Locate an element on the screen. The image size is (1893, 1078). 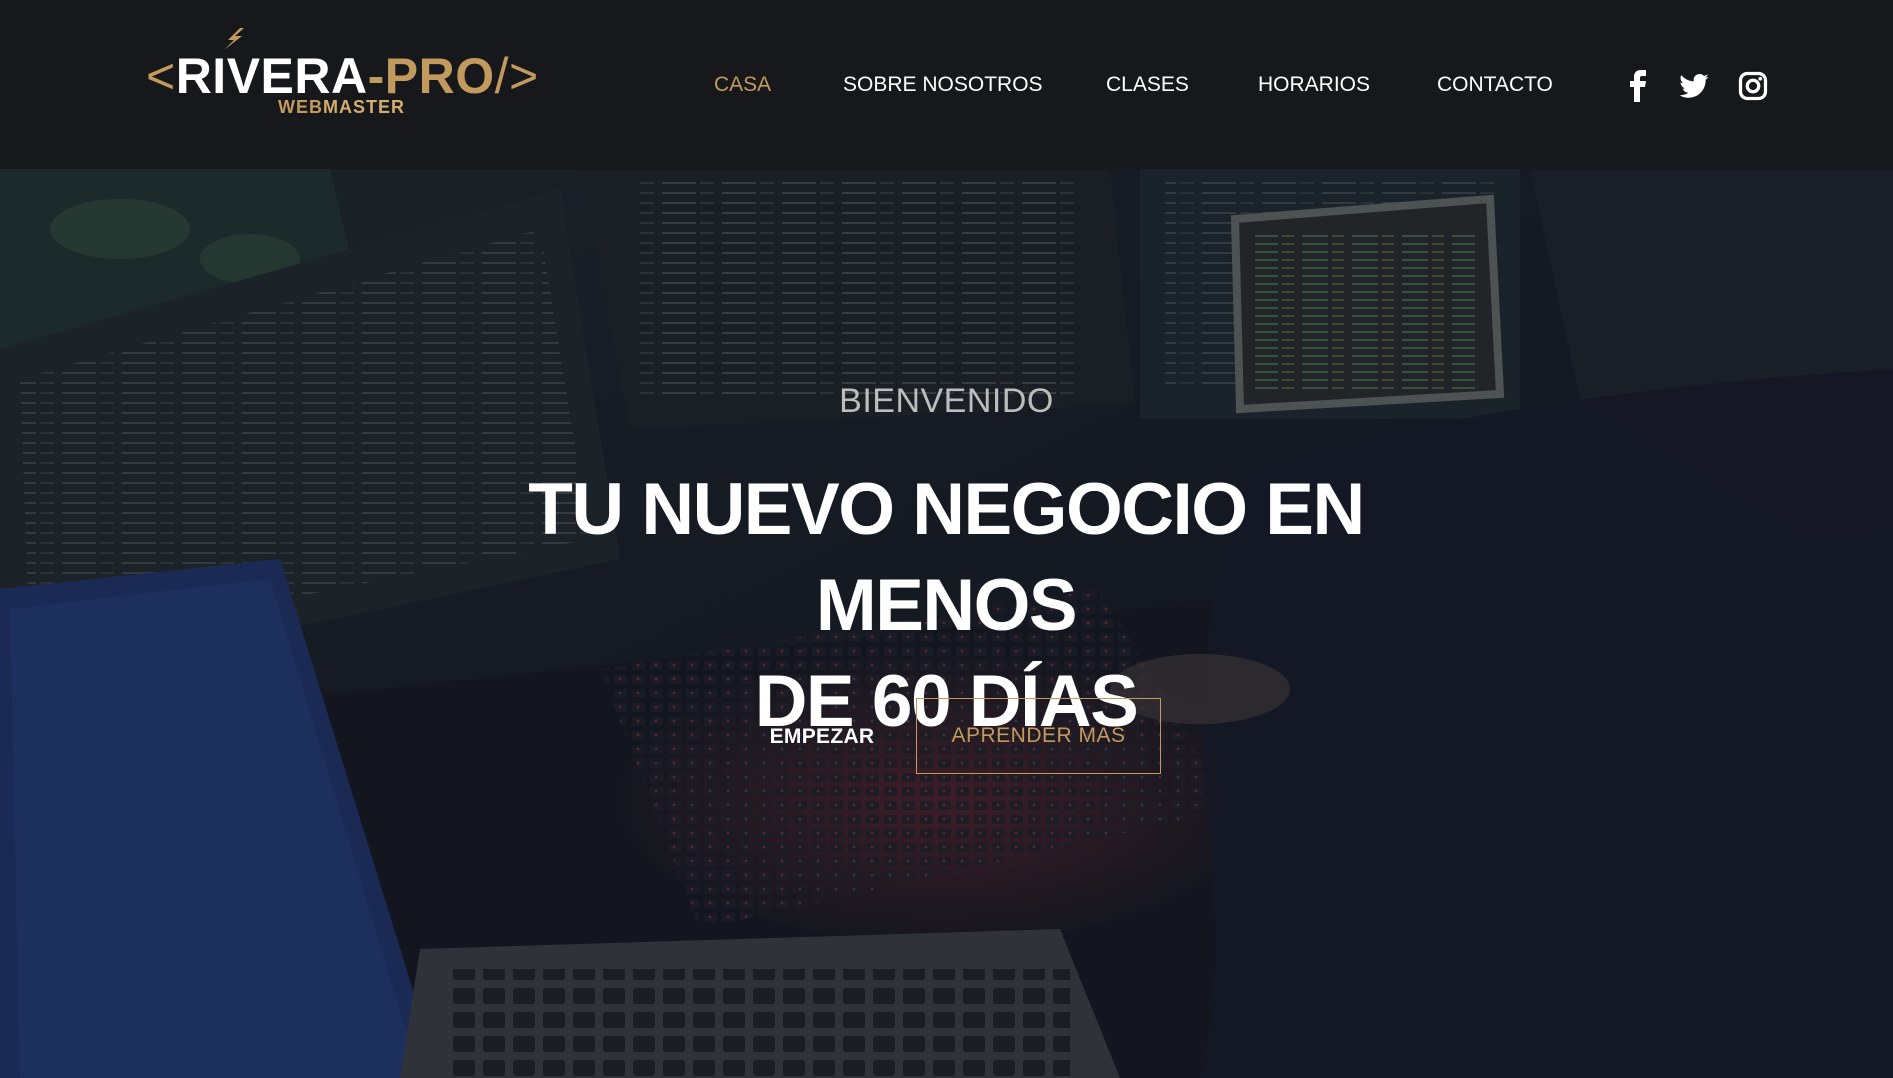
hero-kicker: BIENVENIDO is located at coordinates (946, 401).